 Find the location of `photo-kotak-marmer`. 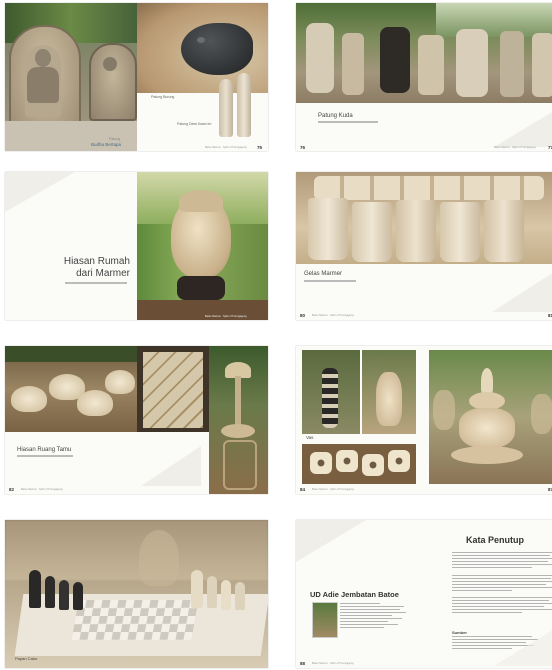

photo-kotak-marmer is located at coordinates (173, 389).